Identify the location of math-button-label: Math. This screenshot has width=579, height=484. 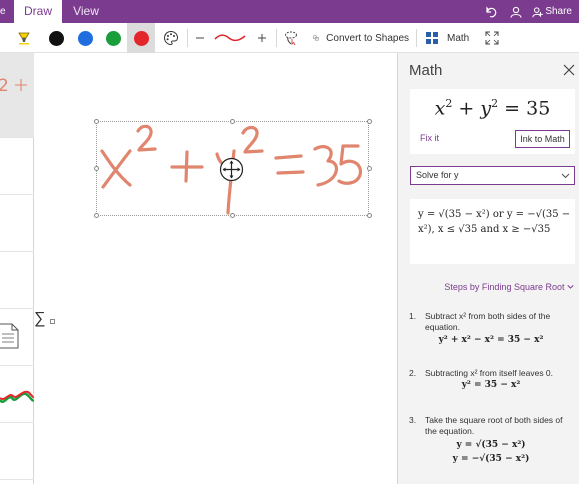
(458, 38).